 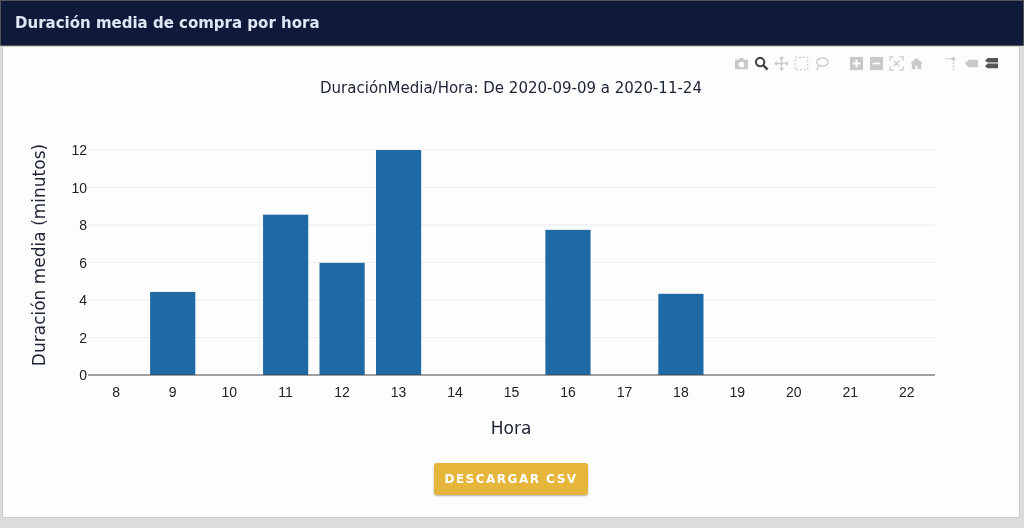 I want to click on x-tick-label: 20, so click(x=794, y=392).